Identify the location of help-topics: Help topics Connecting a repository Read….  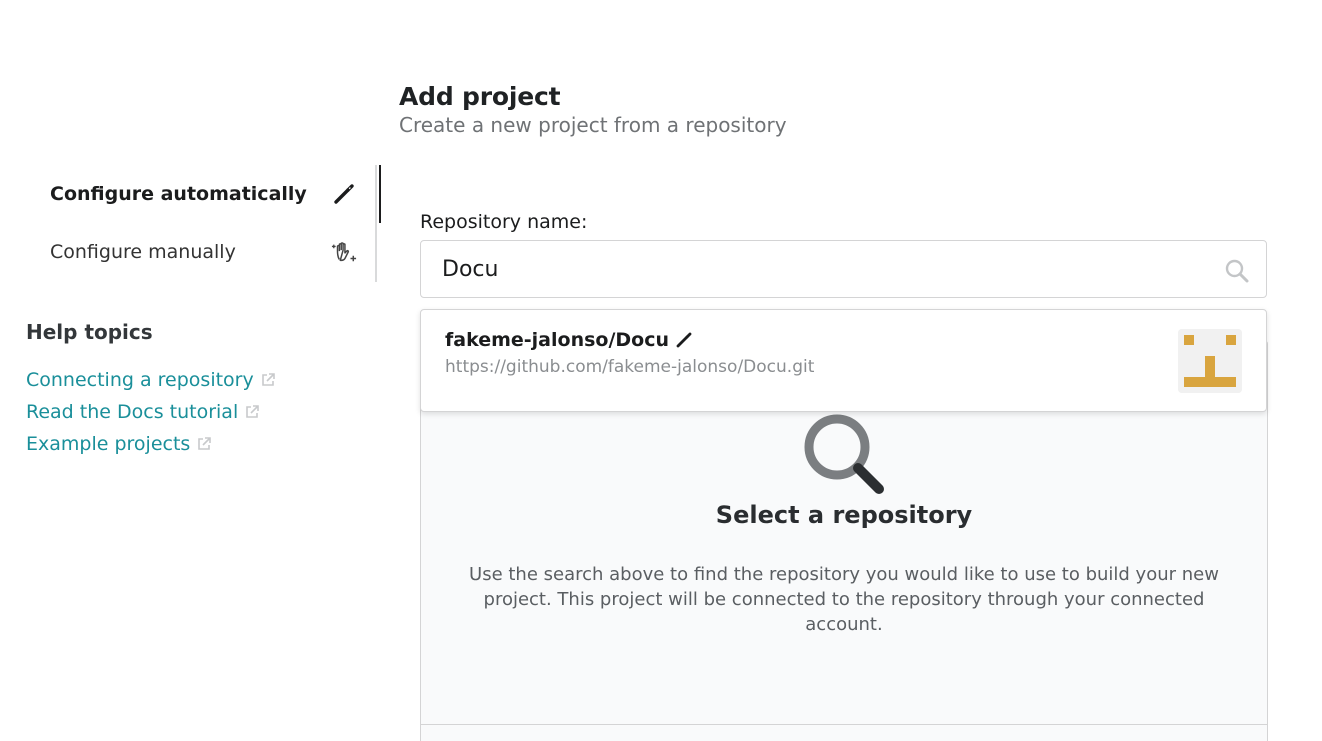
(151, 390).